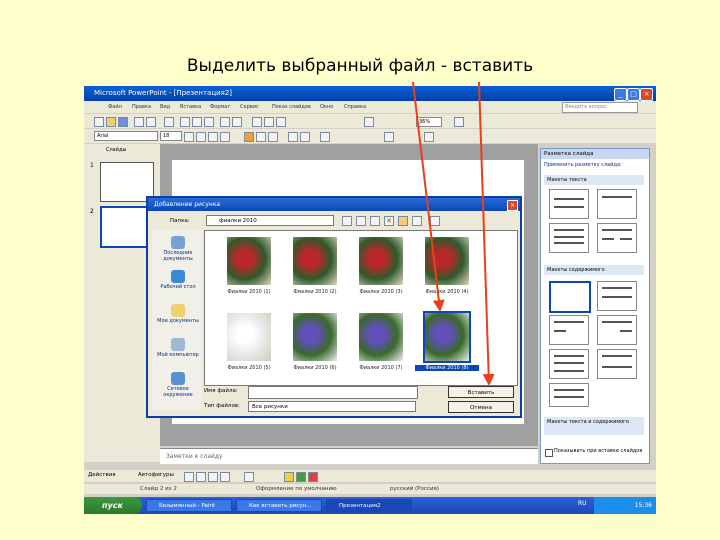 The image size is (720, 540). What do you see at coordinates (428, 196) in the screenshot?
I see `arrow-to-selected-file` at bounding box center [428, 196].